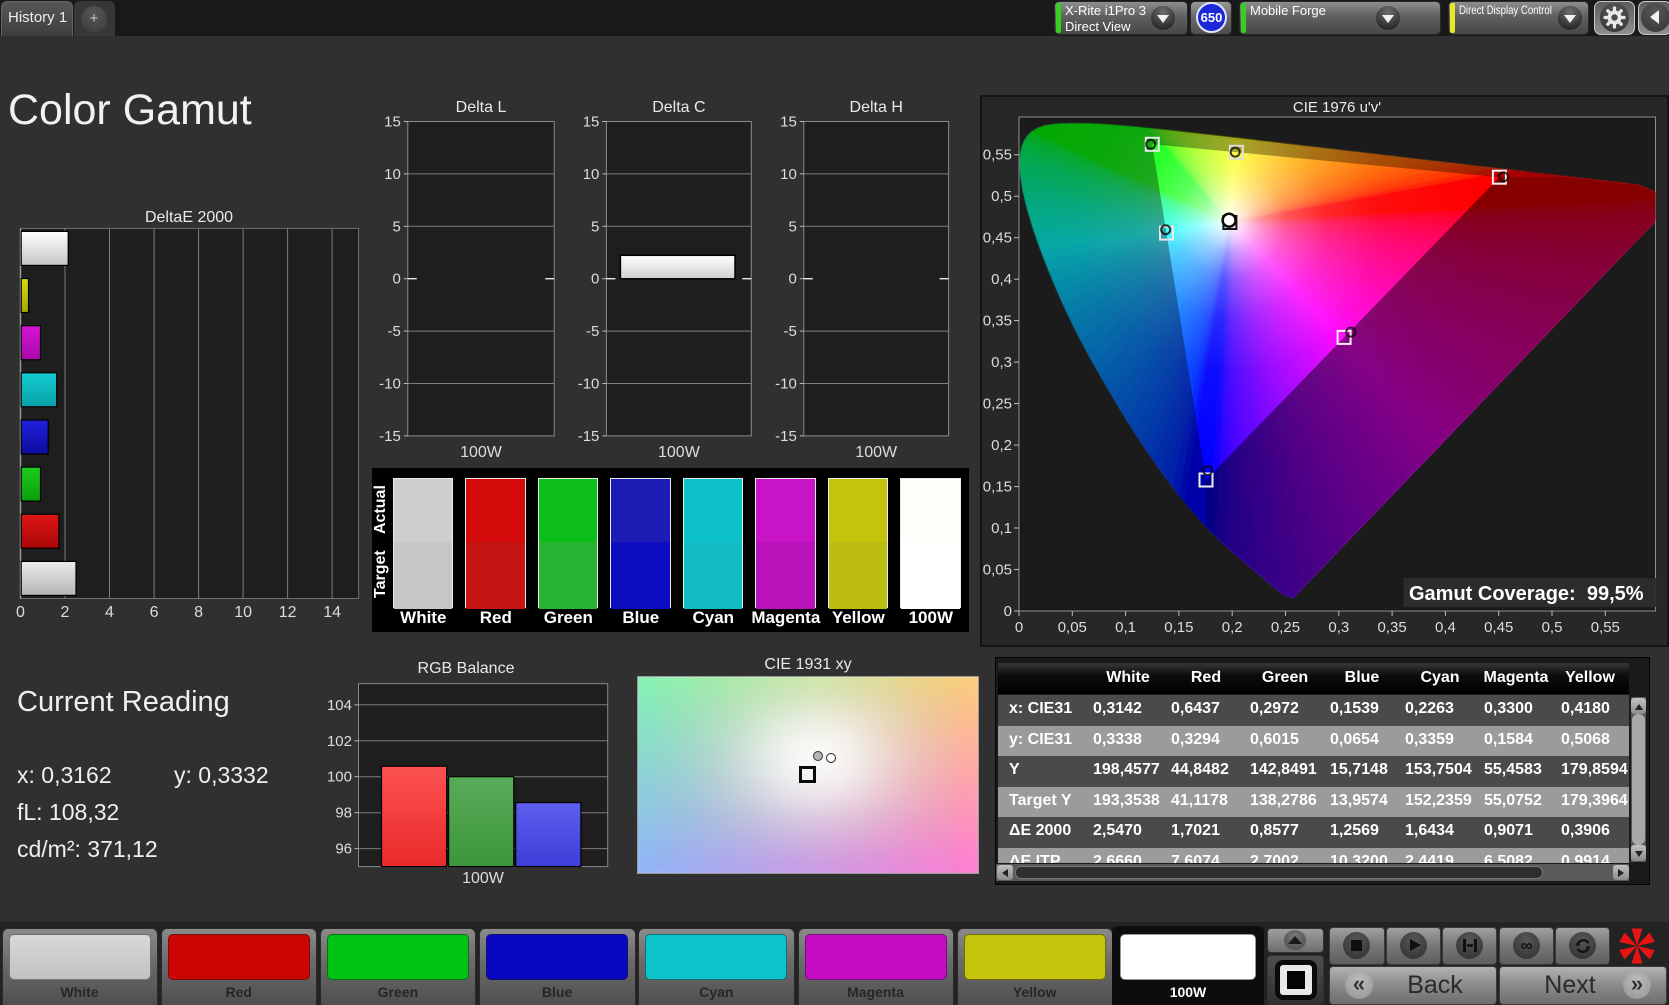  What do you see at coordinates (466, 668) in the screenshot?
I see `svg-text: RGB Balance` at bounding box center [466, 668].